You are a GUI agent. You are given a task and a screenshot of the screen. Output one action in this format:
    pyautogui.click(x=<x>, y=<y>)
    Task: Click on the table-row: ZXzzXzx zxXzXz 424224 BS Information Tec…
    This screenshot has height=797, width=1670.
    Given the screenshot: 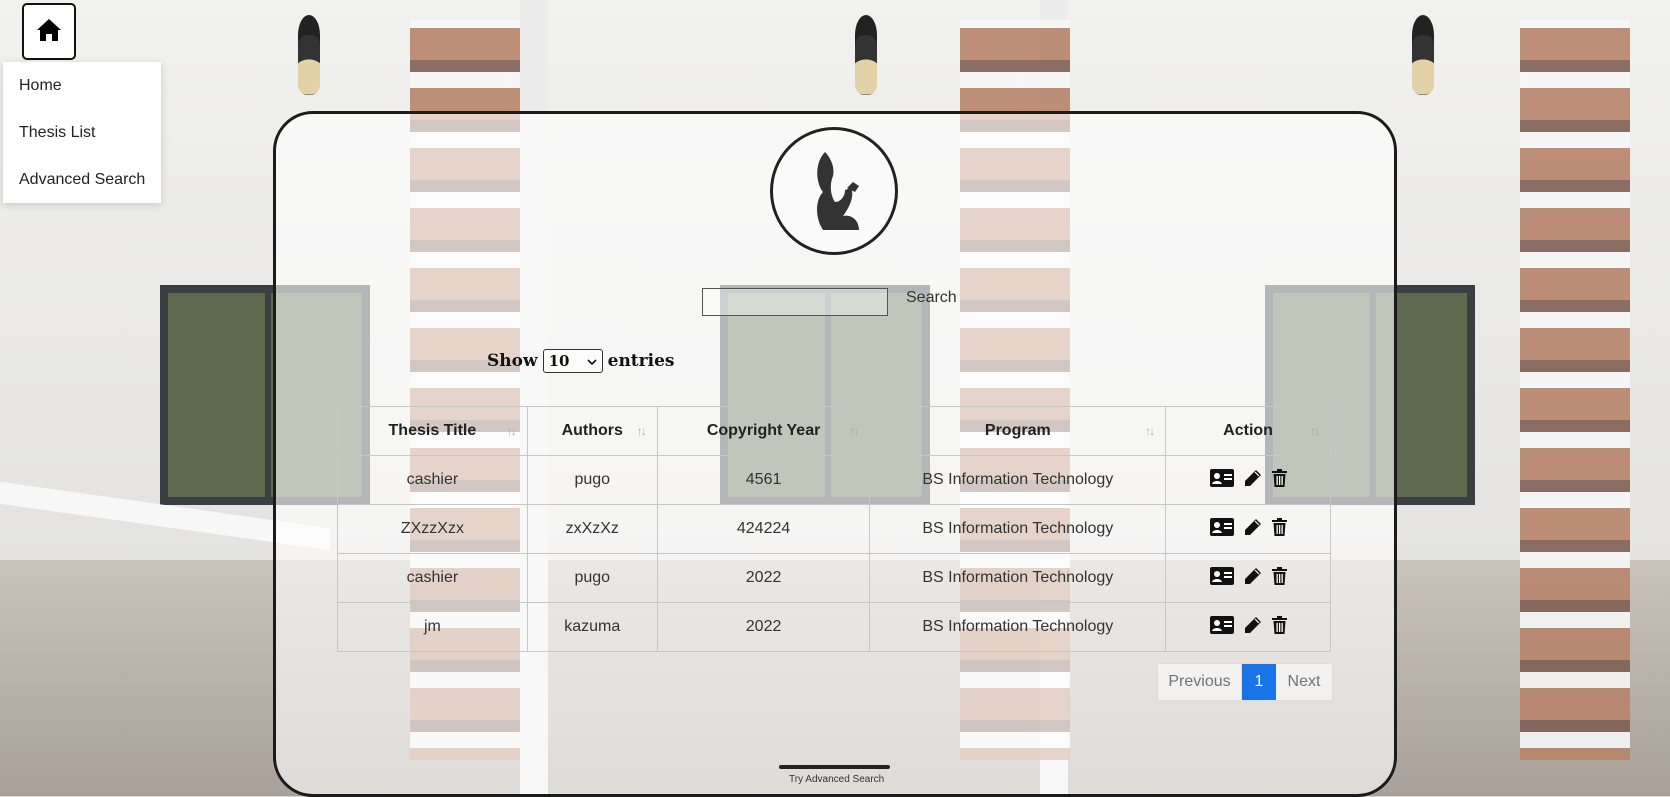 What is the action you would take?
    pyautogui.click(x=834, y=529)
    